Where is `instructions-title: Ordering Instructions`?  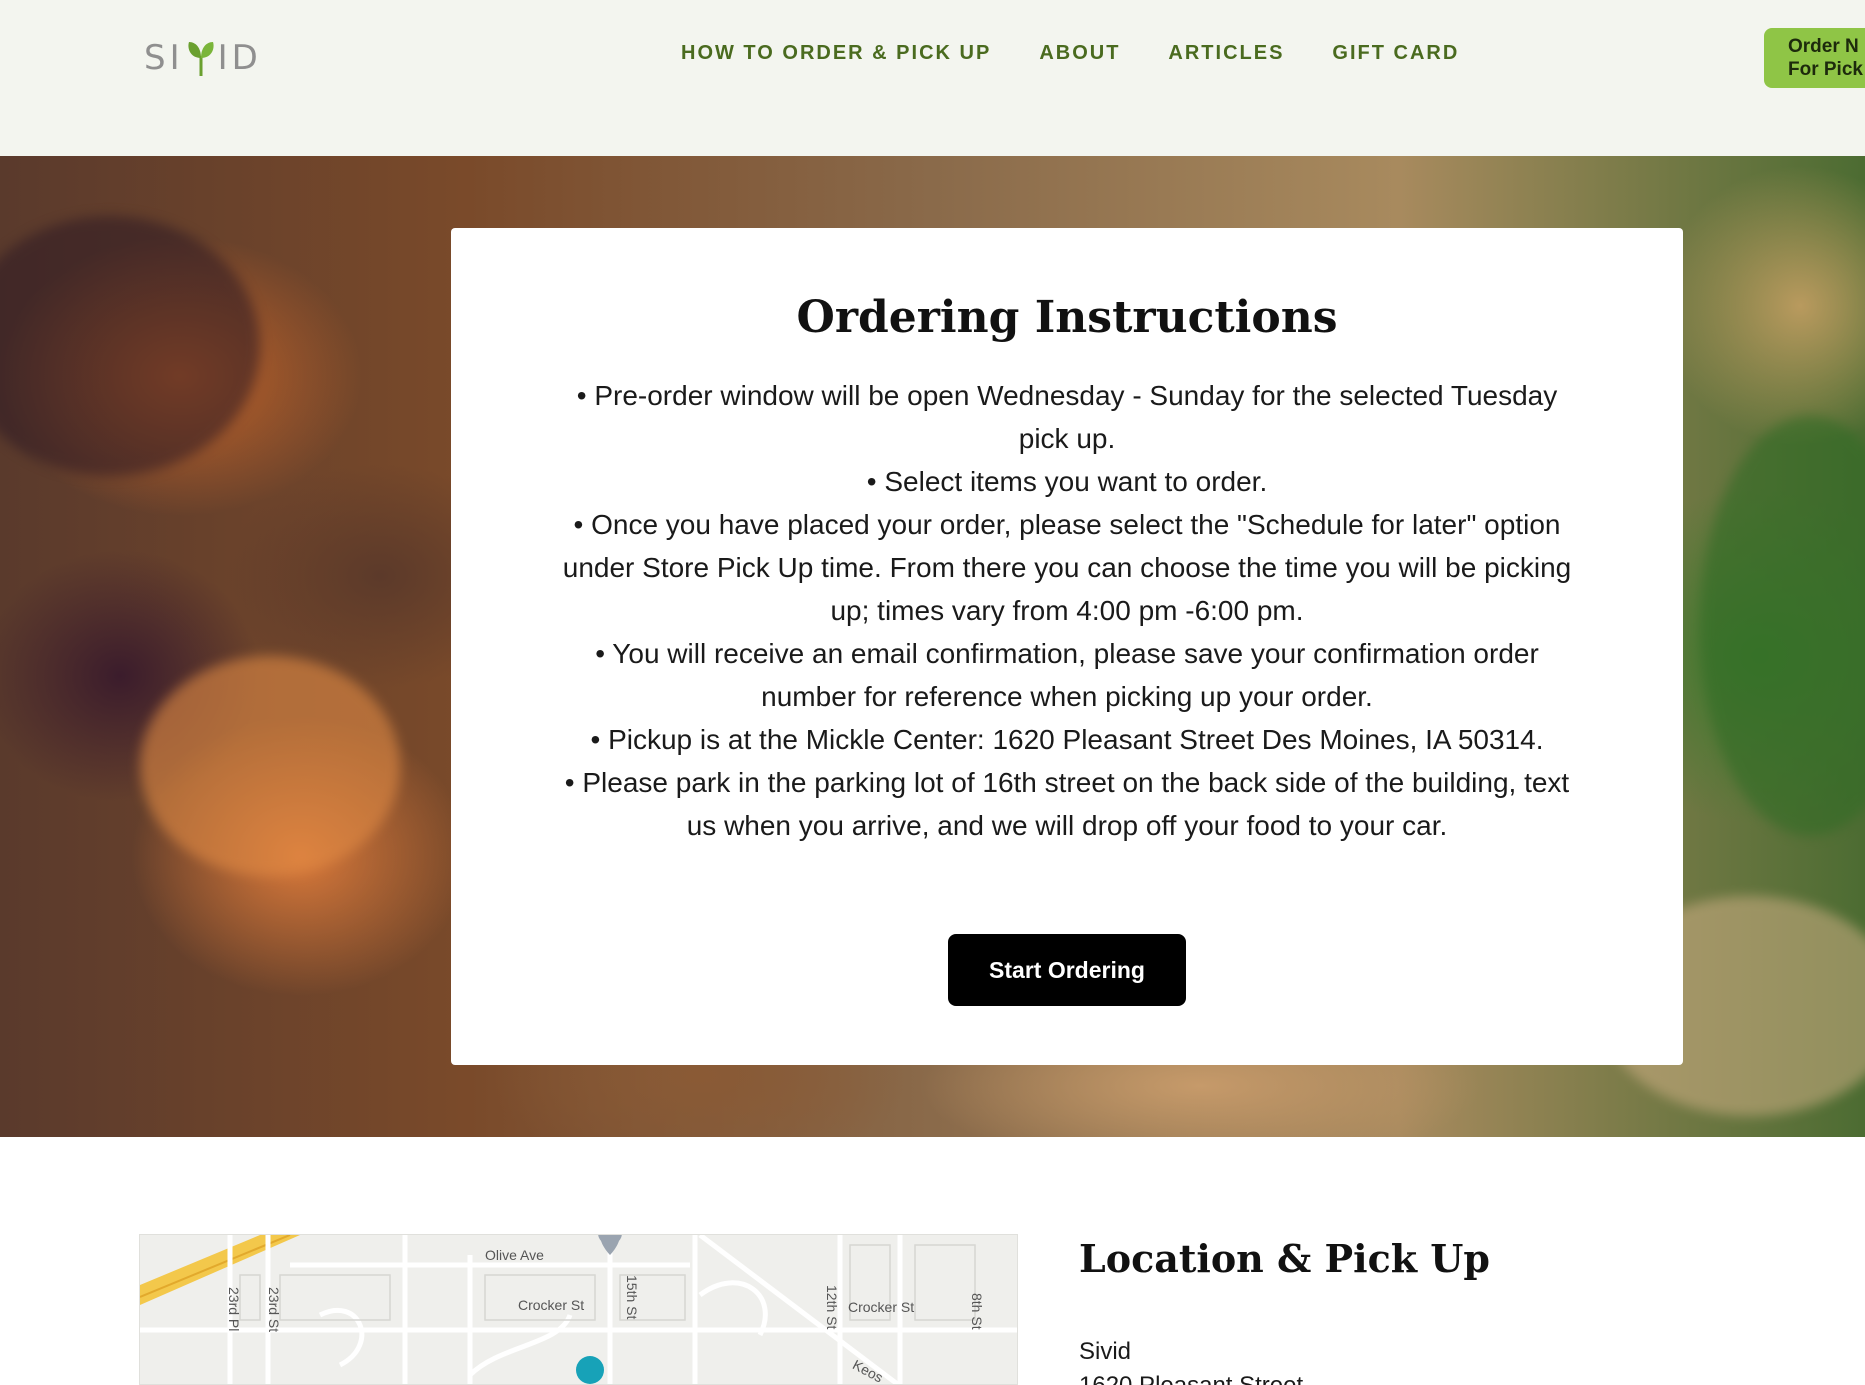
instructions-title: Ordering Instructions is located at coordinates (1067, 317).